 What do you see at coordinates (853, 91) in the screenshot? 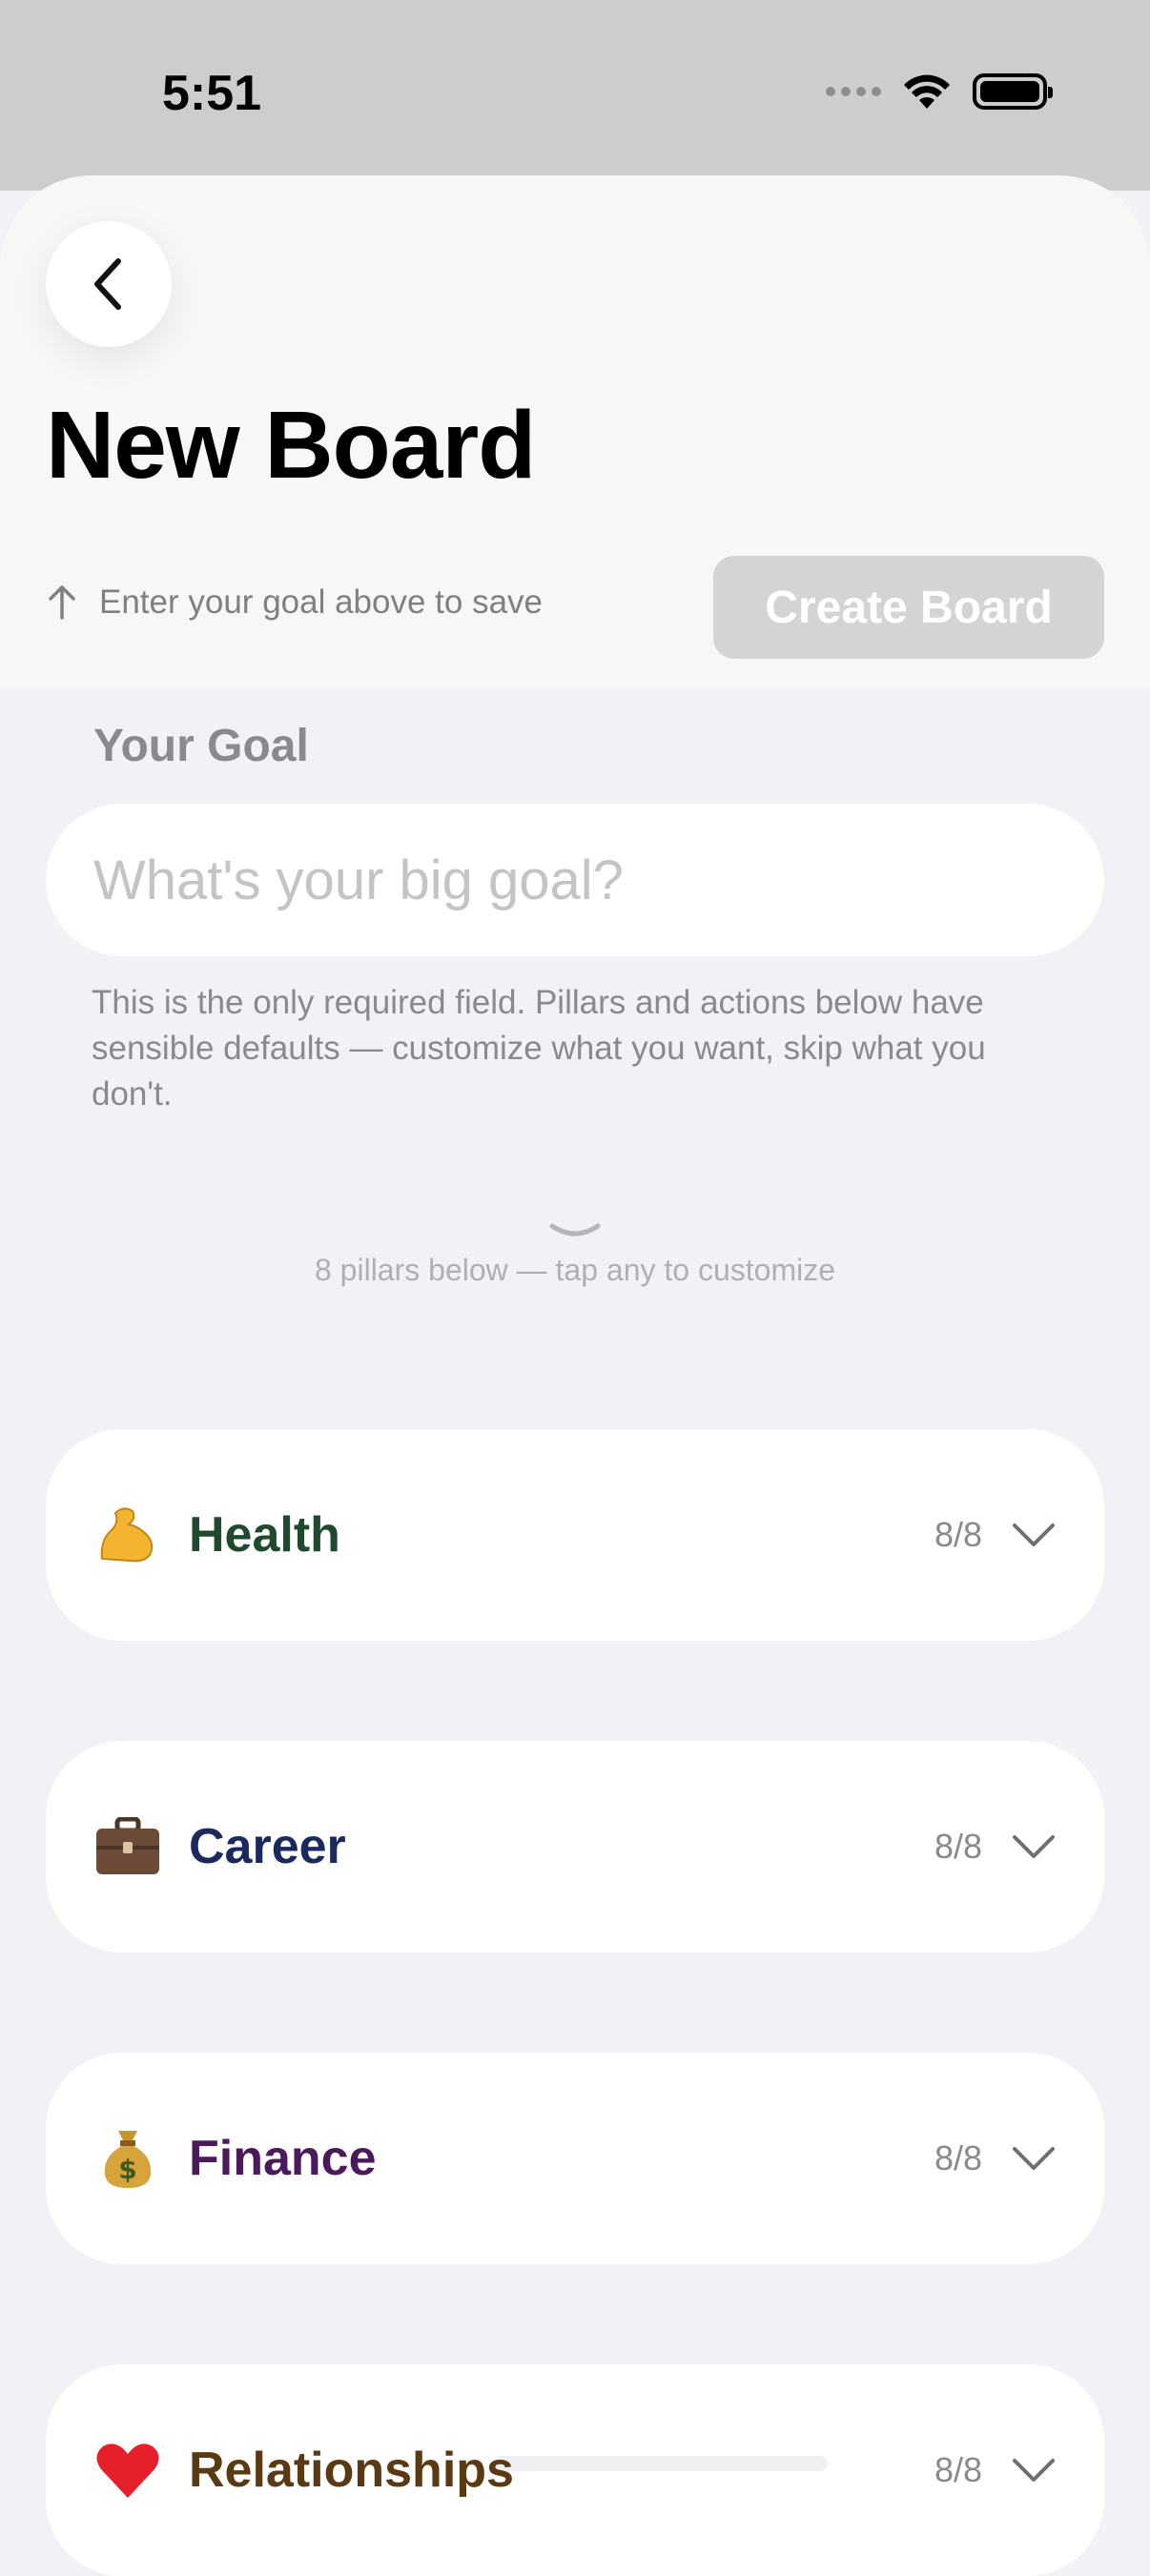
I see `cellular-signal-icon` at bounding box center [853, 91].